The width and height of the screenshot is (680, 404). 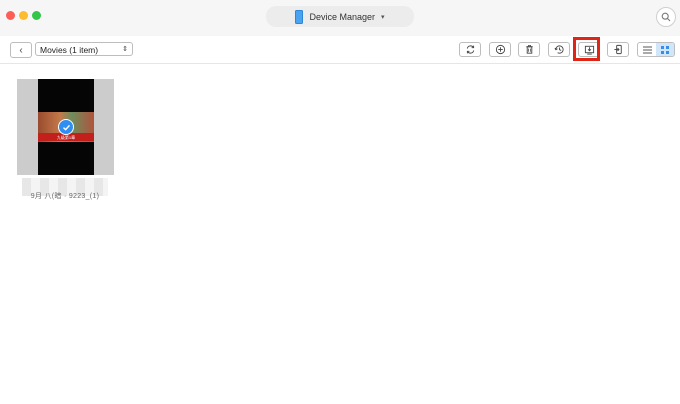 I want to click on folder-select-value: Movies (1 item), so click(x=69, y=50).